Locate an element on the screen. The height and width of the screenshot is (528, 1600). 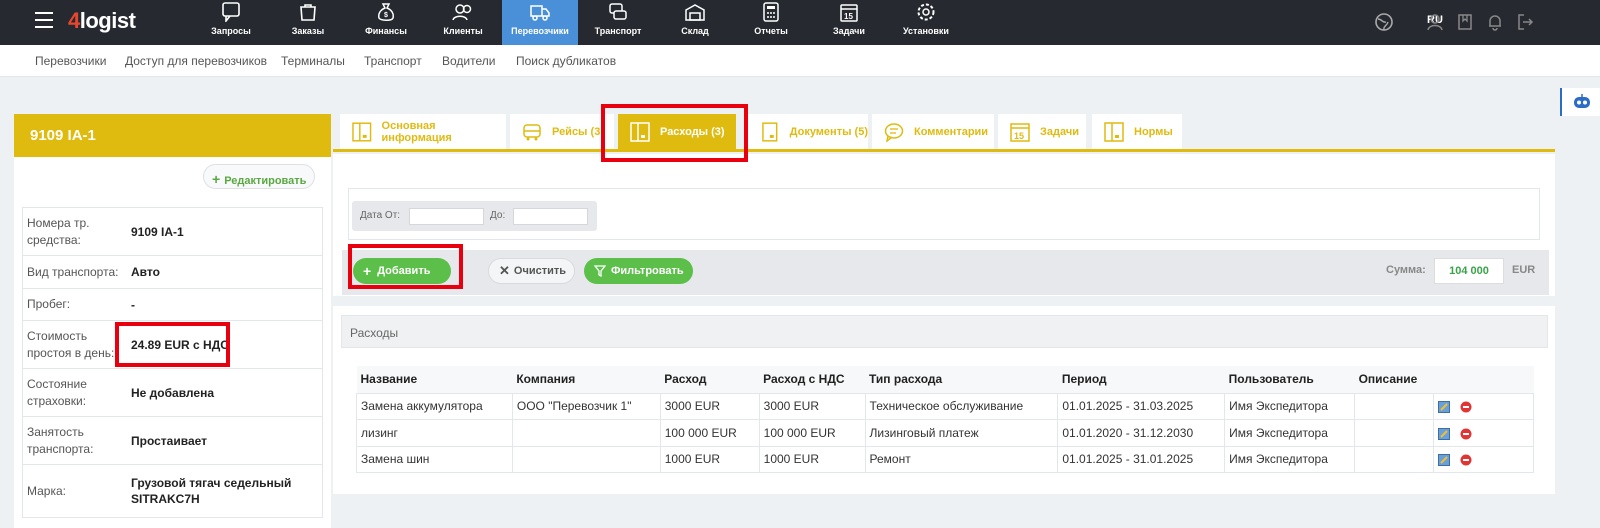
calculator-icon is located at coordinates (771, 12).